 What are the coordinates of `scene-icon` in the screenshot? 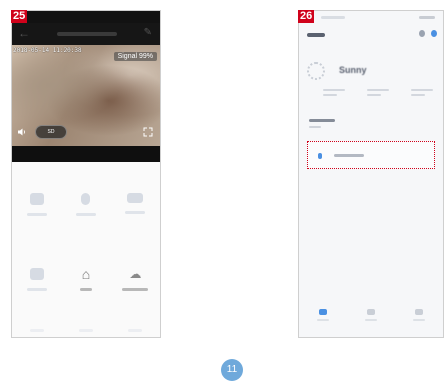 It's located at (371, 312).